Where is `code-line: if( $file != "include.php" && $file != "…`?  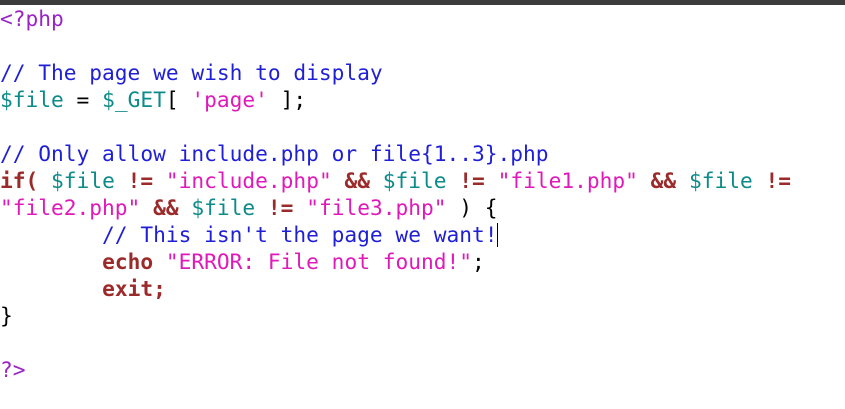 code-line: if( $file != "include.php" && $file != "… is located at coordinates (422, 180).